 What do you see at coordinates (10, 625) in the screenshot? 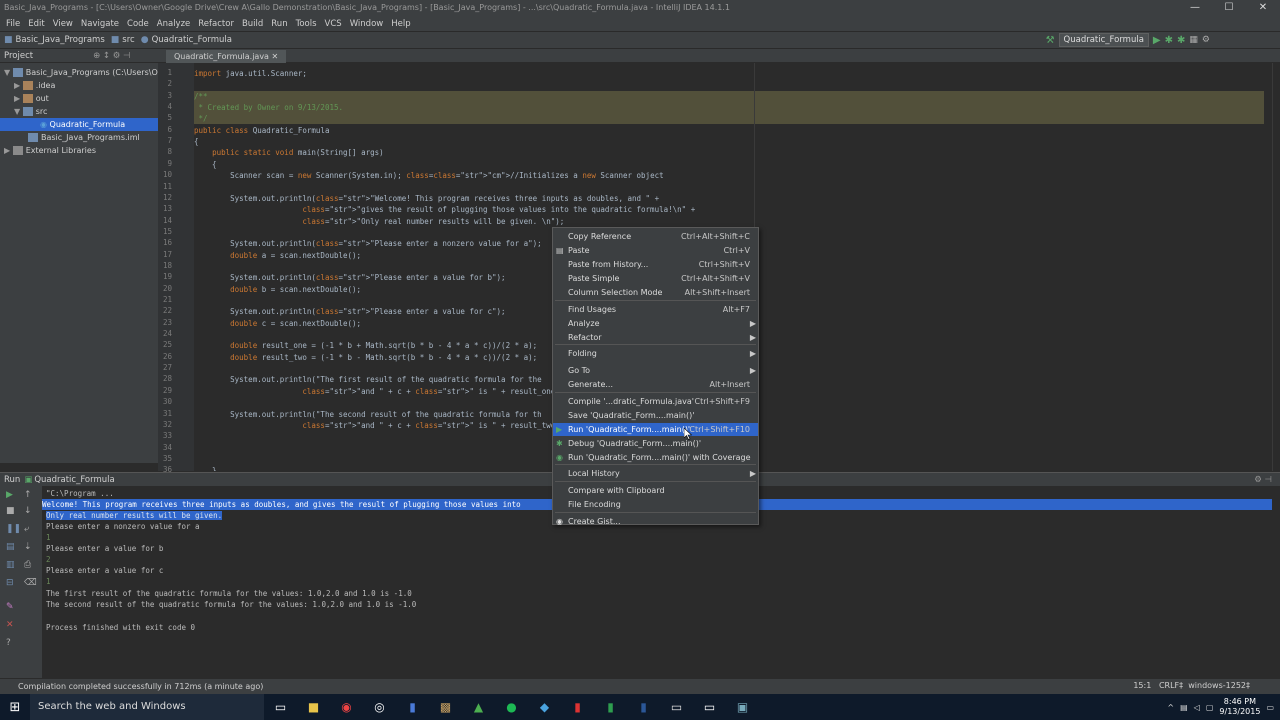
I see `close-panel-icon: ✕` at bounding box center [10, 625].